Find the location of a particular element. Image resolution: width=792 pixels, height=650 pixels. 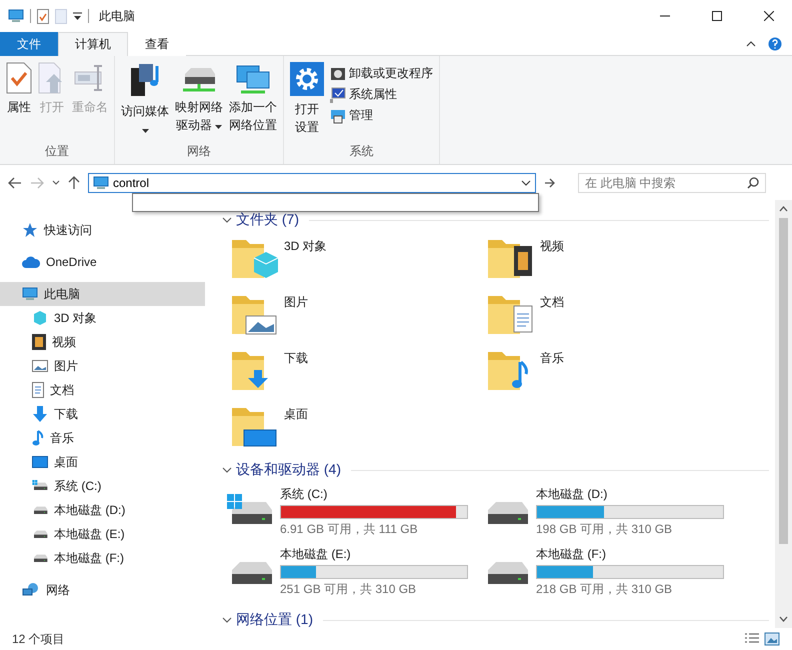

sidebar-item: 图片 is located at coordinates (102, 366).